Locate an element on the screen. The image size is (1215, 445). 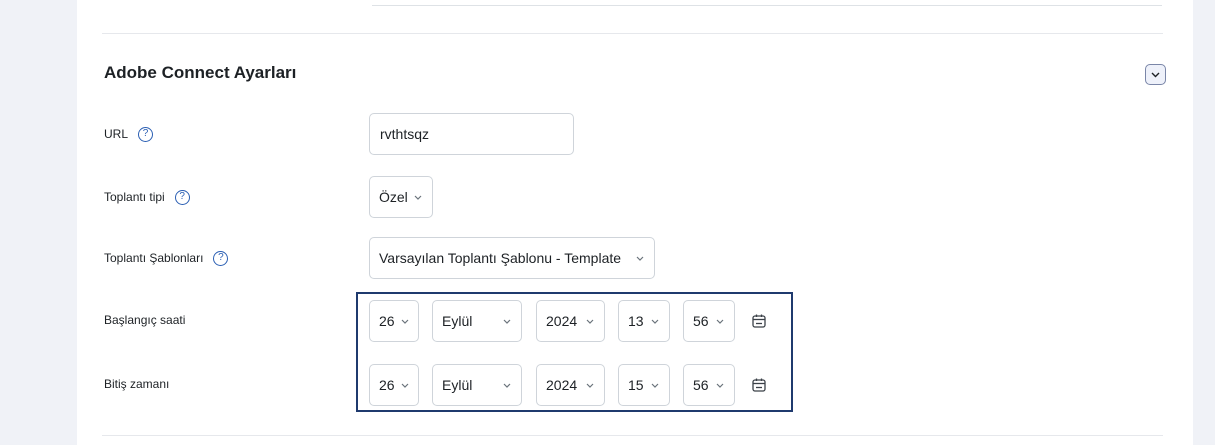
collapse-section-button is located at coordinates (1155, 74).